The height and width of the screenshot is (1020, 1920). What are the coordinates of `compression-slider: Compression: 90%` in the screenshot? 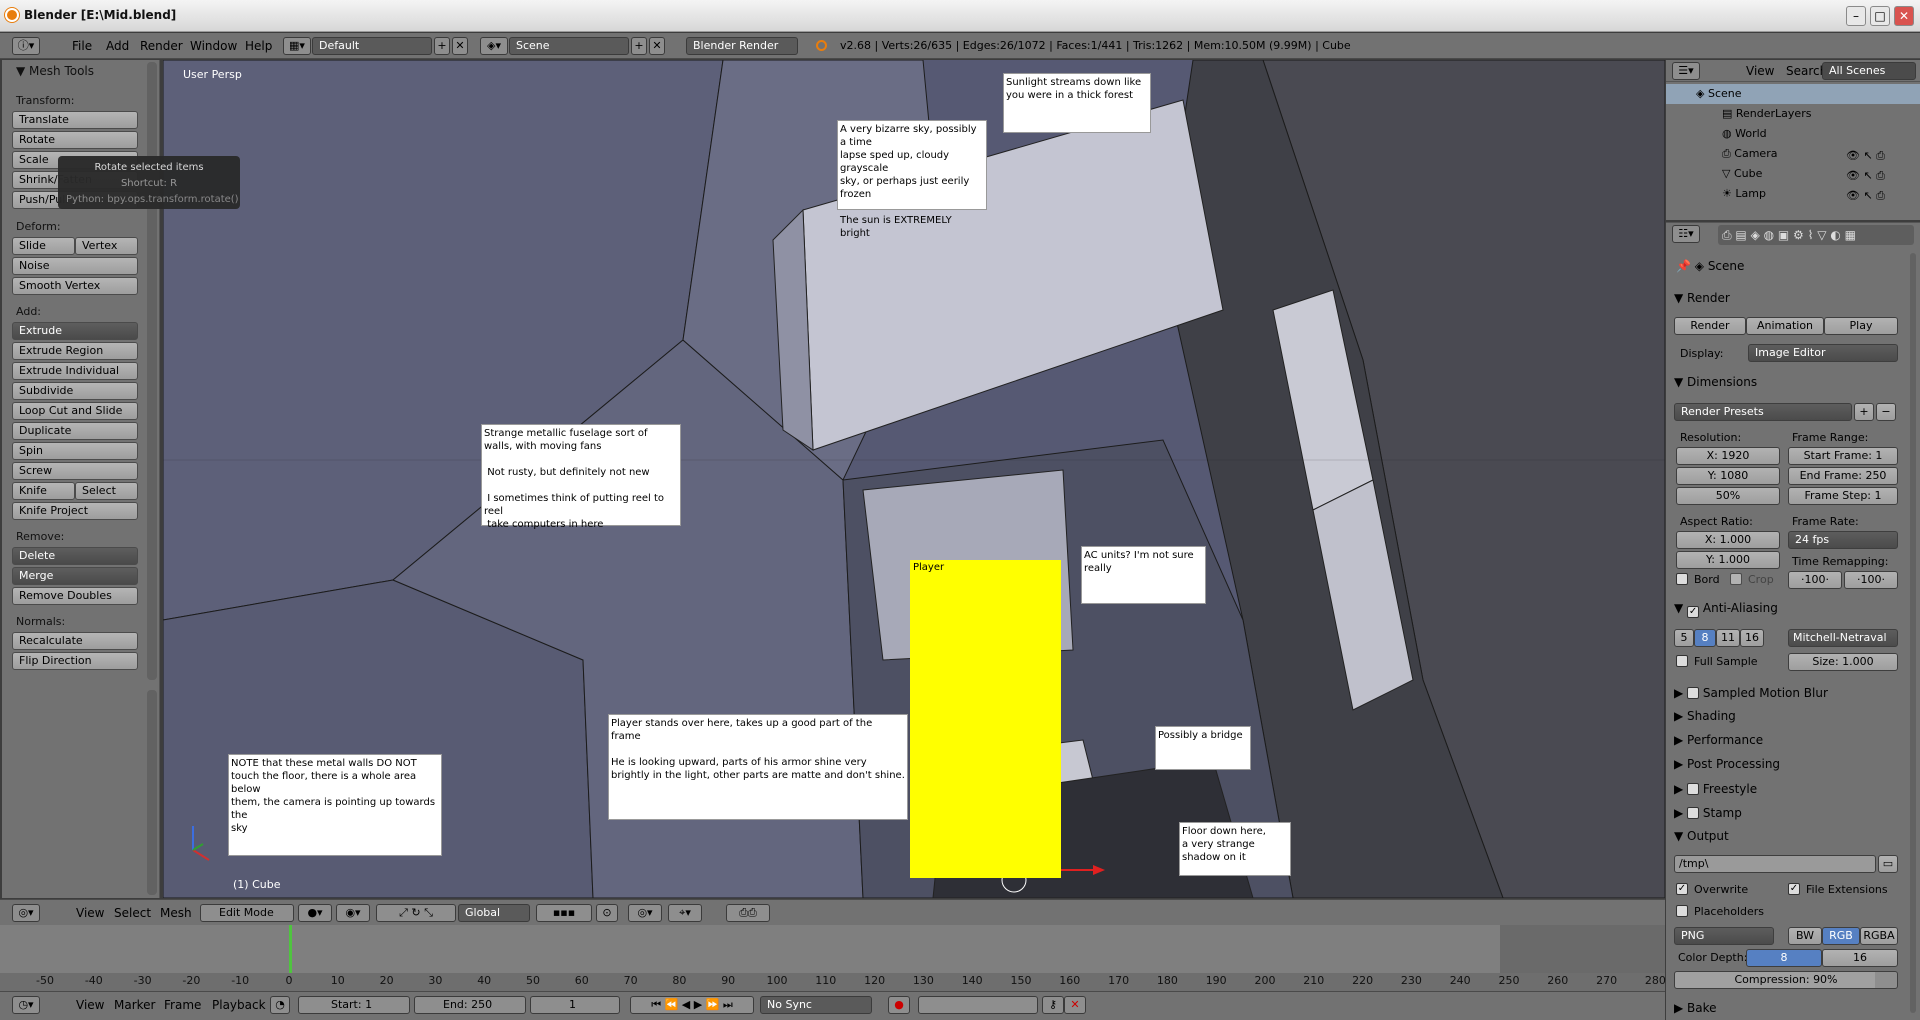 It's located at (1786, 980).